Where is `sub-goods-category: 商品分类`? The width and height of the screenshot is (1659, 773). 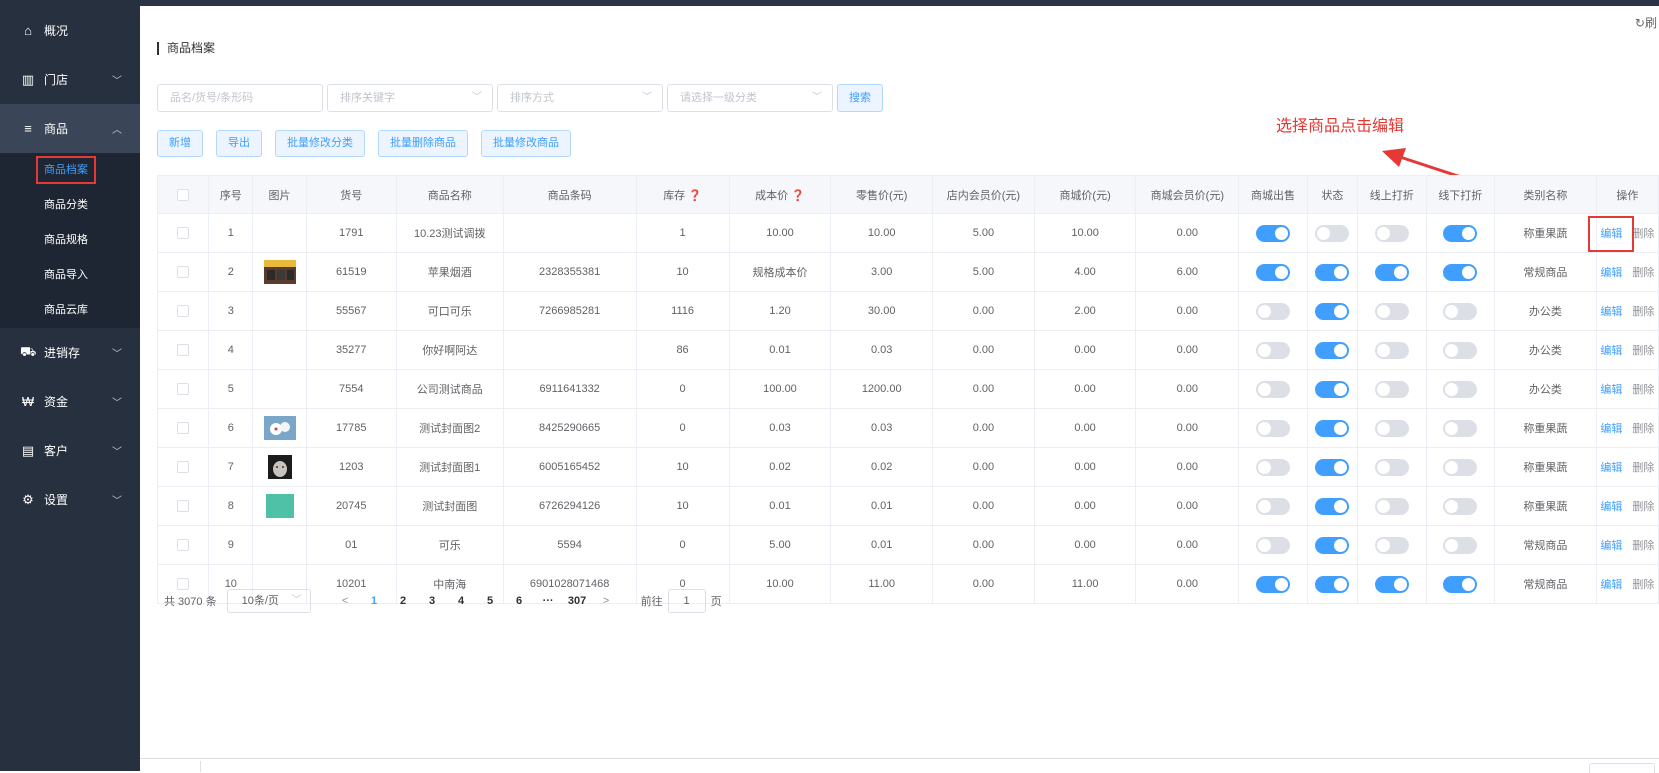 sub-goods-category: 商品分类 is located at coordinates (70, 205).